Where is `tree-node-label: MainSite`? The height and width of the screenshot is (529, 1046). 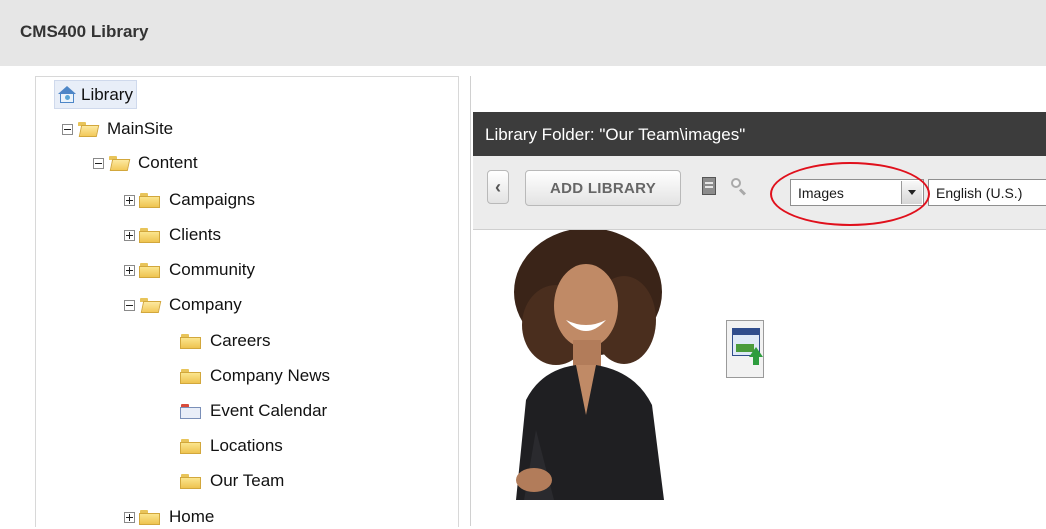 tree-node-label: MainSite is located at coordinates (140, 128).